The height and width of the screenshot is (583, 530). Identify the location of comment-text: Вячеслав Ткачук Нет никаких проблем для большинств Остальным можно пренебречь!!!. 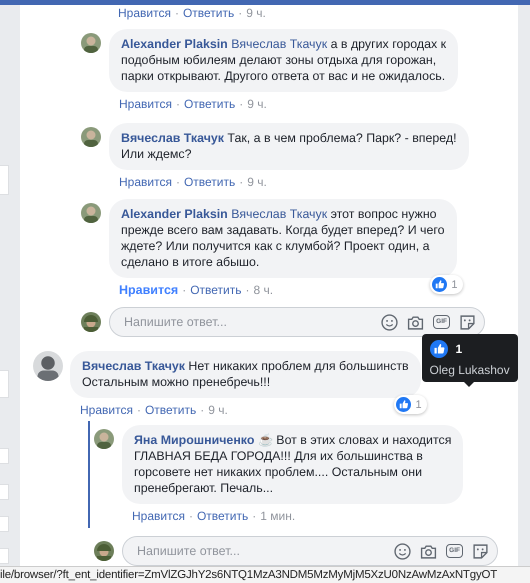
(245, 374).